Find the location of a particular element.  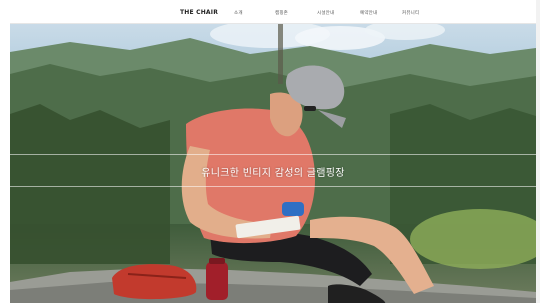

site-header: THE CHAIR 소개 캠핑존 시설안내 예약안내 커뮤니티 is located at coordinates (273, 12).